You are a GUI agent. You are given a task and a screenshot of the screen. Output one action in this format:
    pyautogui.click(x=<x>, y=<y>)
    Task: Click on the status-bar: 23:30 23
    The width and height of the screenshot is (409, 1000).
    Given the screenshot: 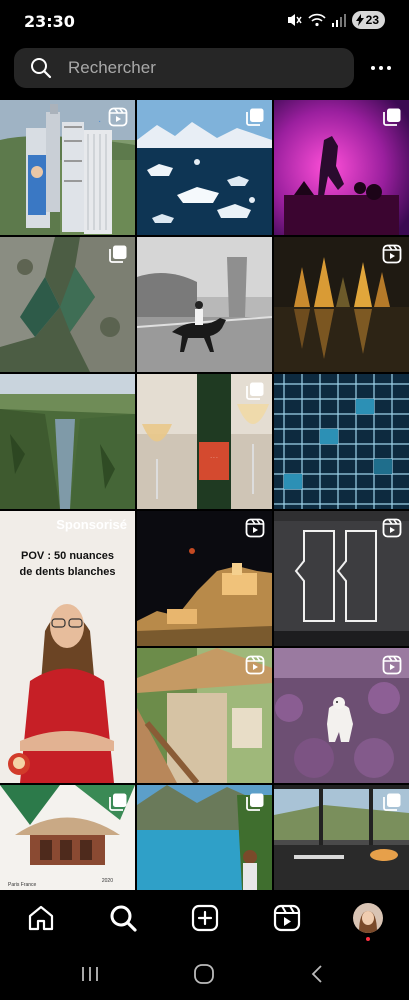 What is the action you would take?
    pyautogui.click(x=204, y=21)
    